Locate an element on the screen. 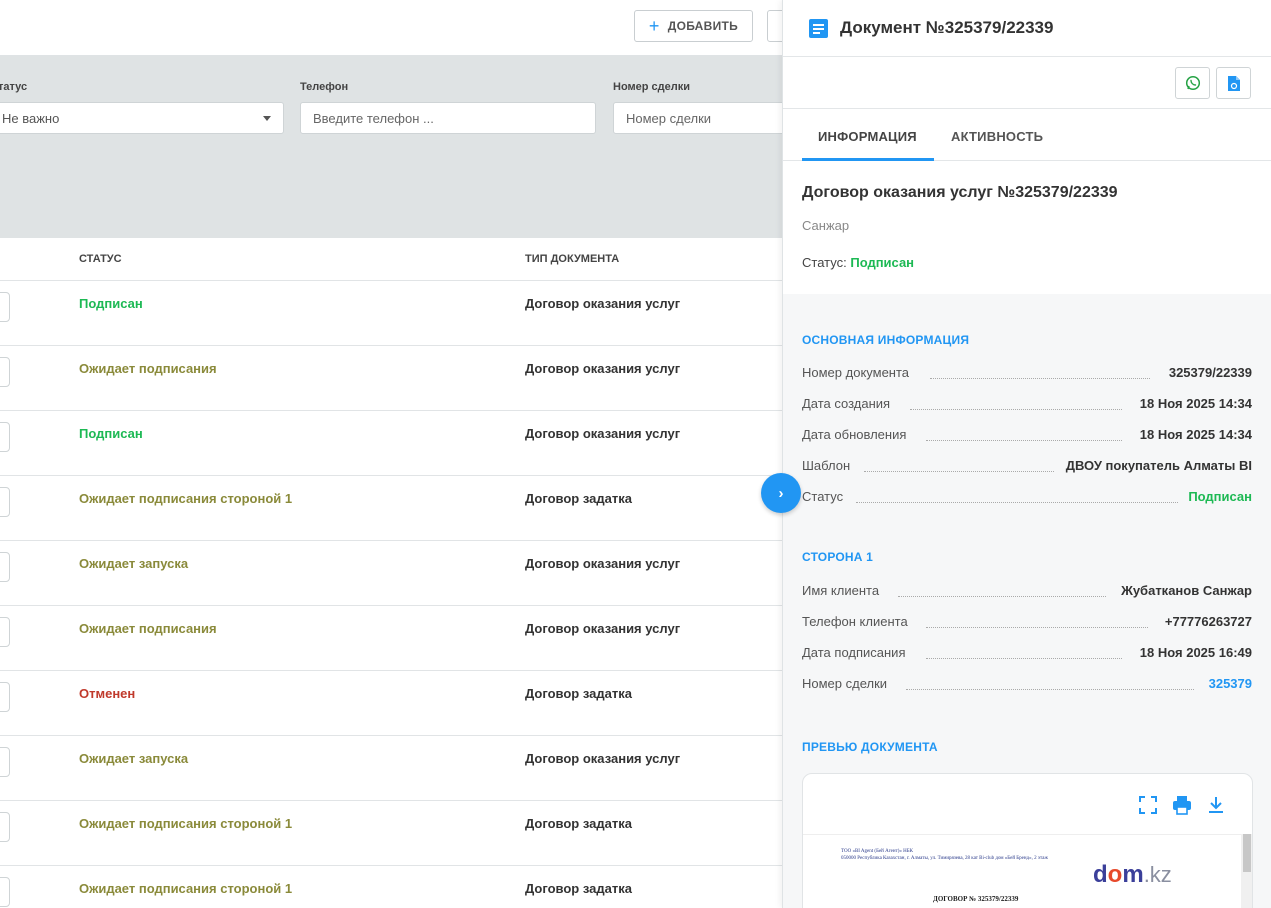 The height and width of the screenshot is (908, 1271). whatsapp-button is located at coordinates (1192, 83).